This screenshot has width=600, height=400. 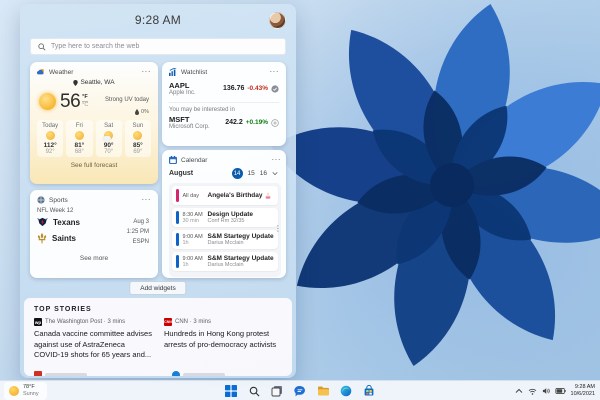 I want to click on forecast-day: Sun 85° 69°, so click(x=137, y=138).